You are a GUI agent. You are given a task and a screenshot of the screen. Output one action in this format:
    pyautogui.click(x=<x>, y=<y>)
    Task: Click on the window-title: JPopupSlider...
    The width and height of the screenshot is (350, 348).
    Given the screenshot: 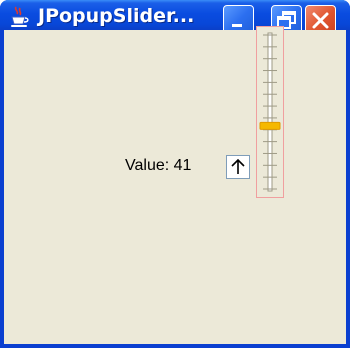 What is the action you would take?
    pyautogui.click(x=116, y=16)
    